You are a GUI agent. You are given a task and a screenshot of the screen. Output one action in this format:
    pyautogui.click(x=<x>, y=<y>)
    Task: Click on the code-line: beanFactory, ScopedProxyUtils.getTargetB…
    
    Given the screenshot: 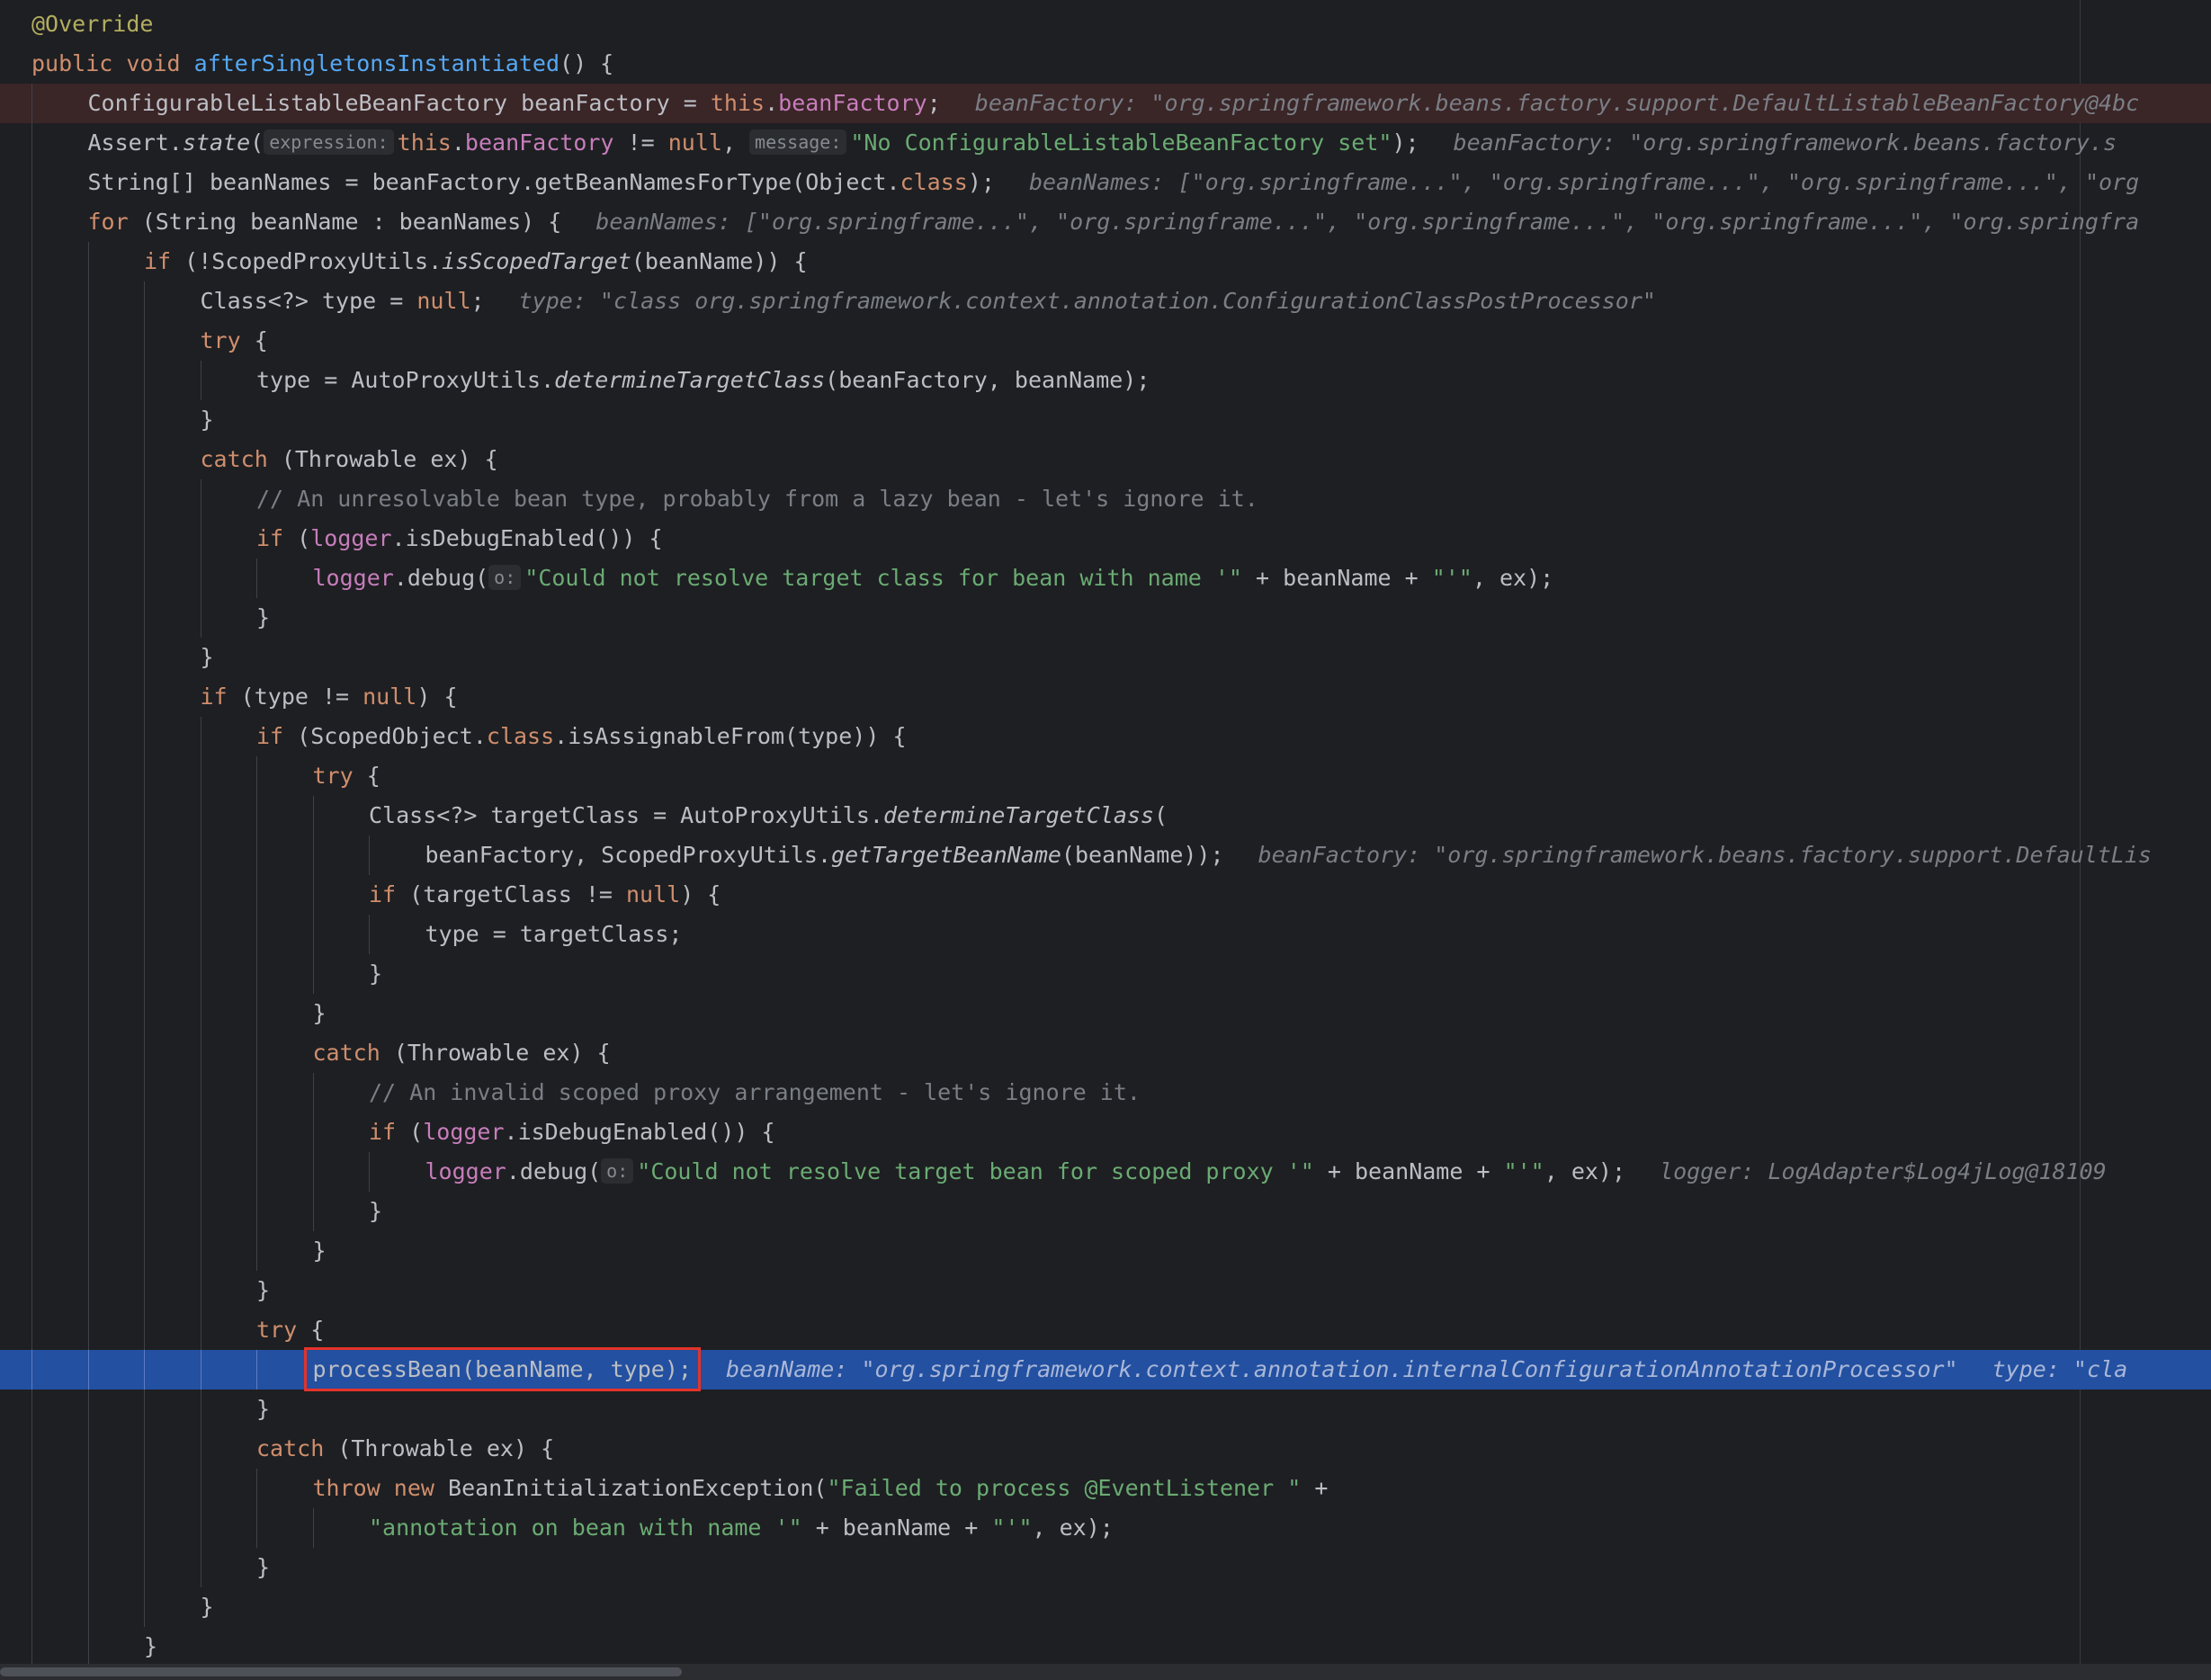 What is the action you would take?
    pyautogui.click(x=1105, y=855)
    